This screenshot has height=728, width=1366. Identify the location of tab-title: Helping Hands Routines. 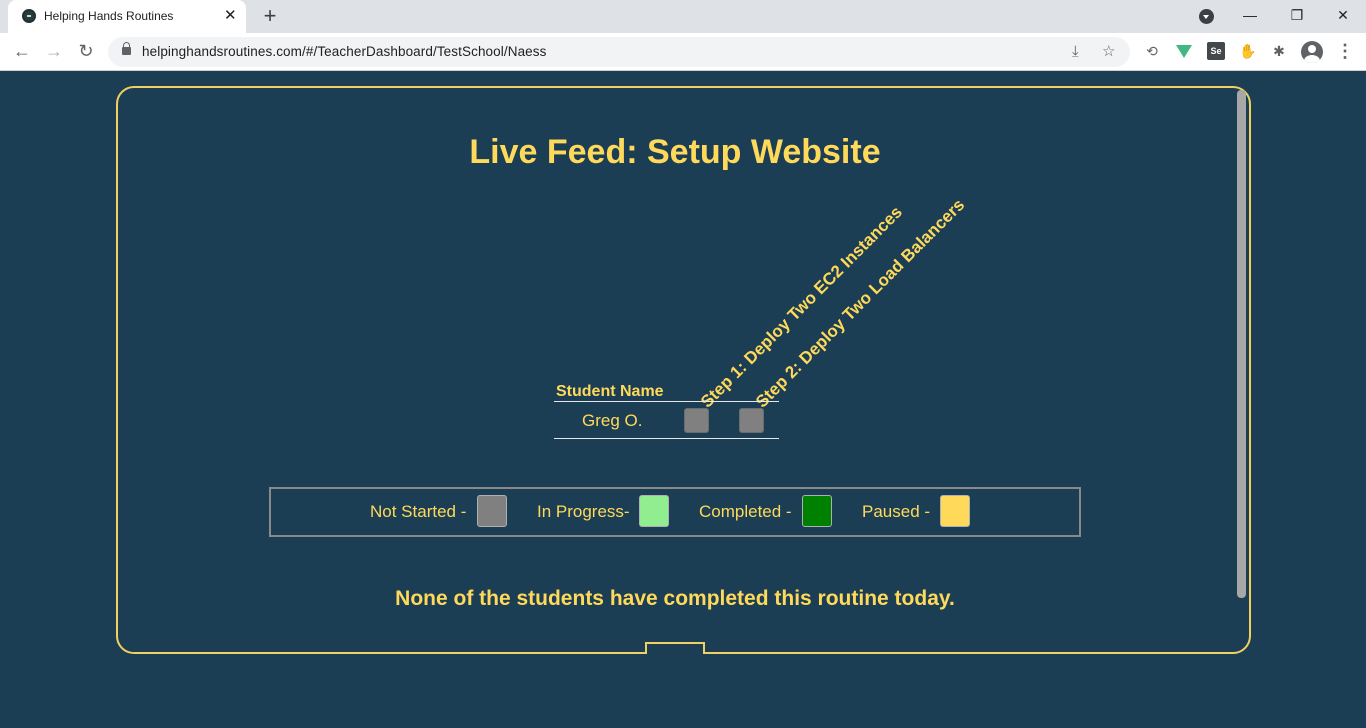
(109, 16).